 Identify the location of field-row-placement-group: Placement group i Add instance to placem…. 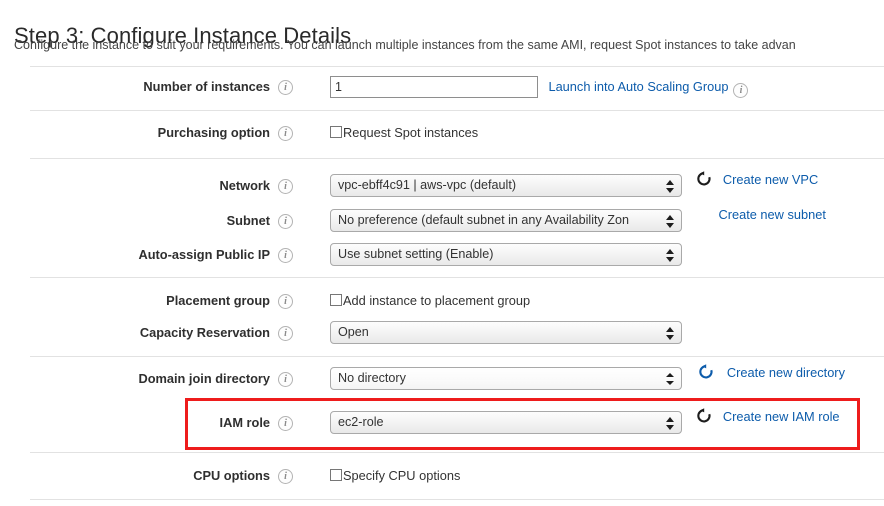
(442, 301).